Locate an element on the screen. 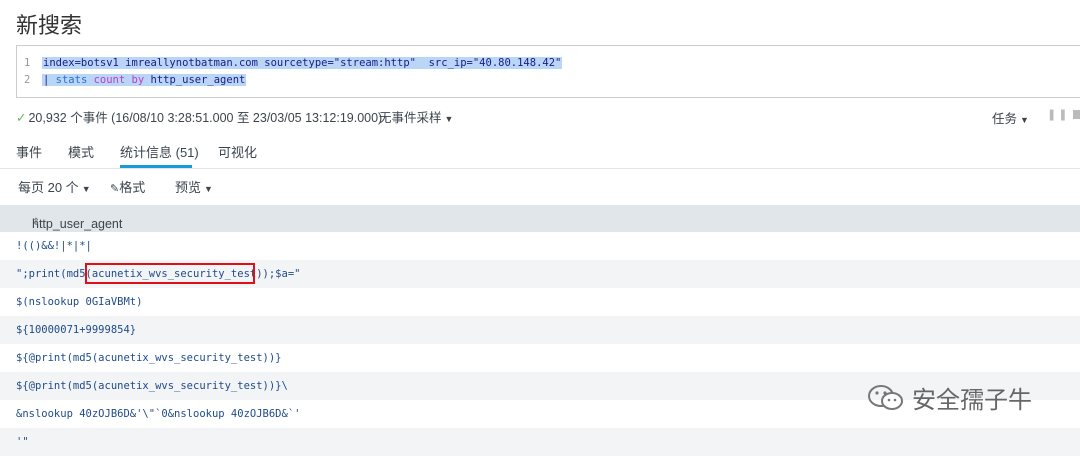 The width and height of the screenshot is (1080, 456). result-tabs: 事件 模式 统计信息 (51) 可视化 is located at coordinates (540, 152).